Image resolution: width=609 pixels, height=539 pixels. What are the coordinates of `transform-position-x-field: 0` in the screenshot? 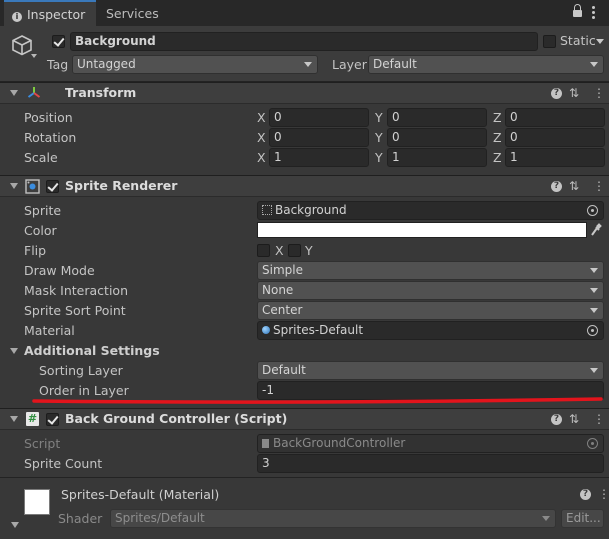 It's located at (319, 117).